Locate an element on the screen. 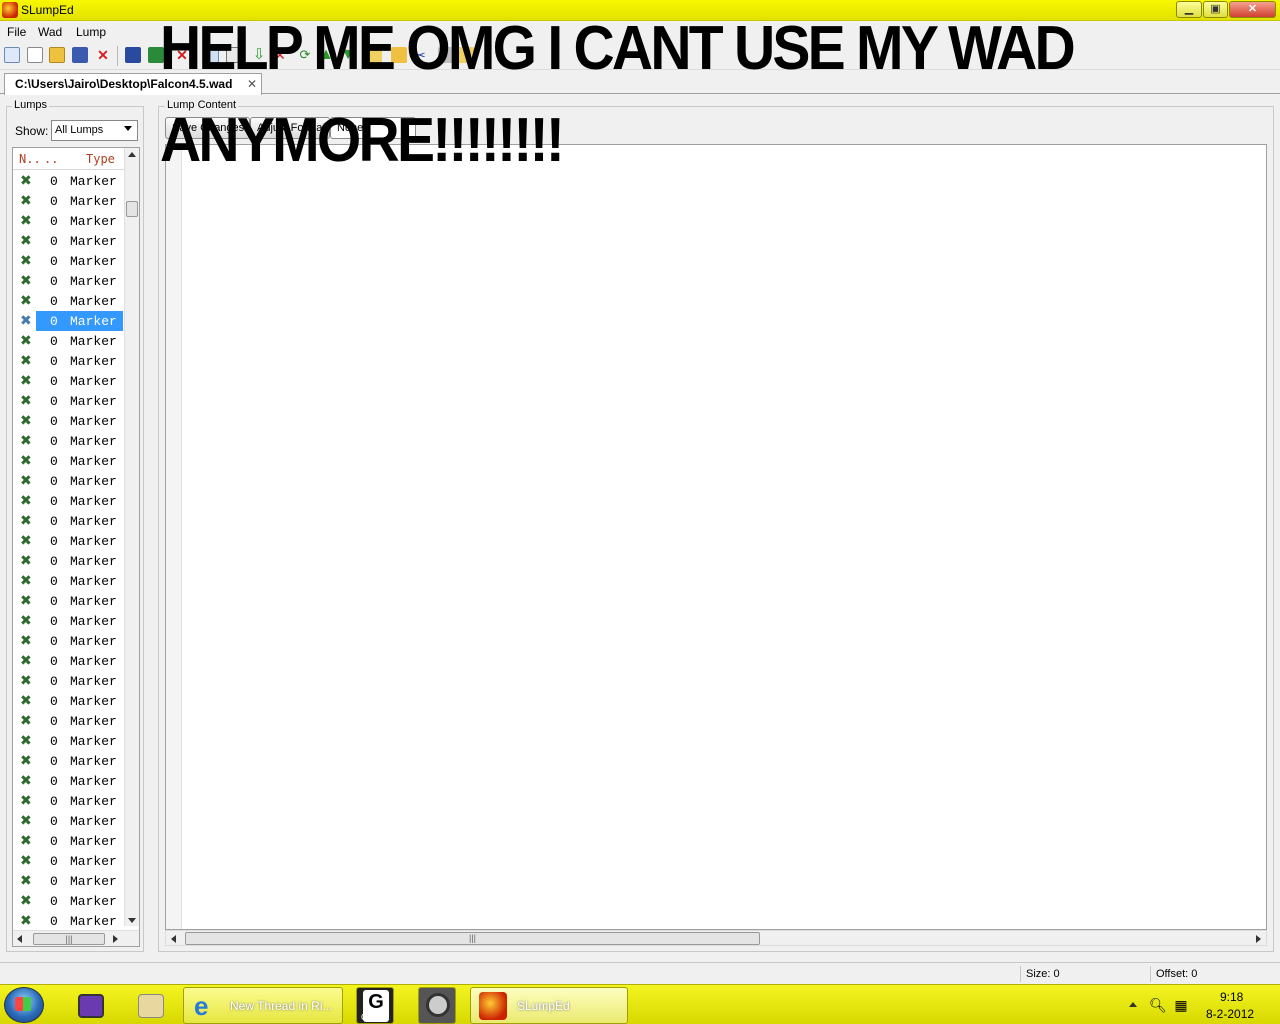  chevron-down-icon is located at coordinates (128, 128).